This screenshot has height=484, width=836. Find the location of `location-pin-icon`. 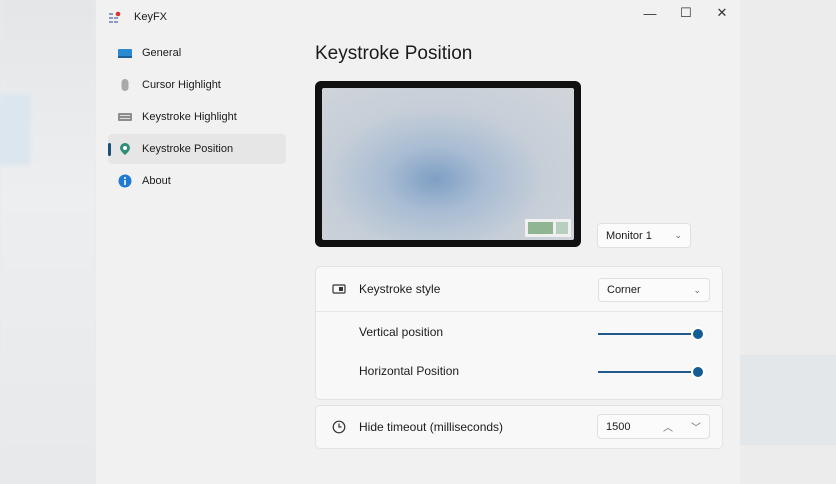

location-pin-icon is located at coordinates (125, 149).